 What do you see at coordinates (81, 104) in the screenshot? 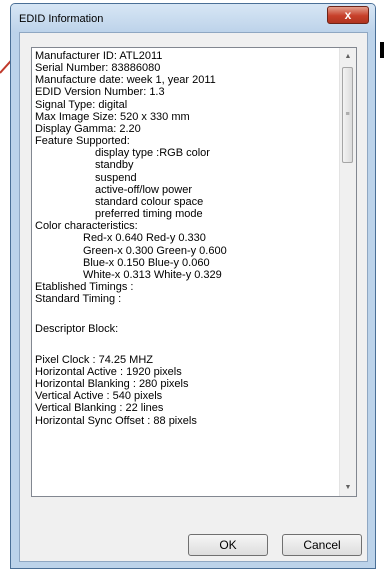
I see `signal-type-line: Signal Type: digital` at bounding box center [81, 104].